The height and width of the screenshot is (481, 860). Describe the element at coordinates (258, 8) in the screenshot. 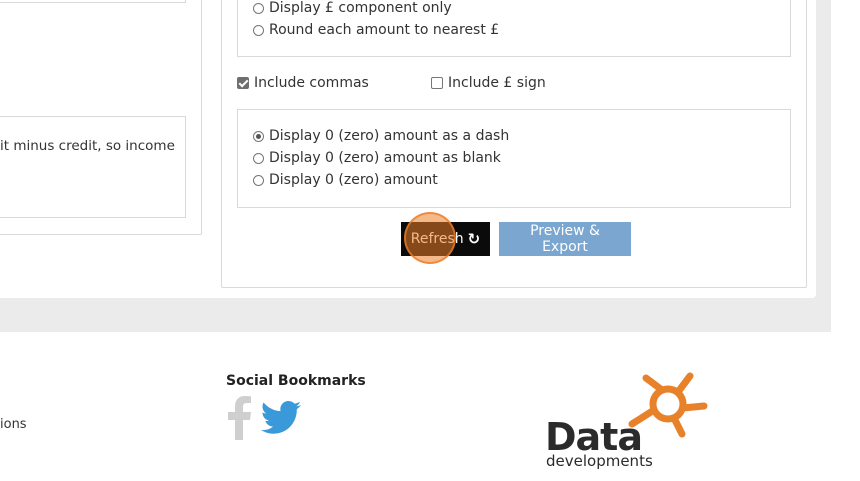

I see `radio-display-pound-component` at that location.